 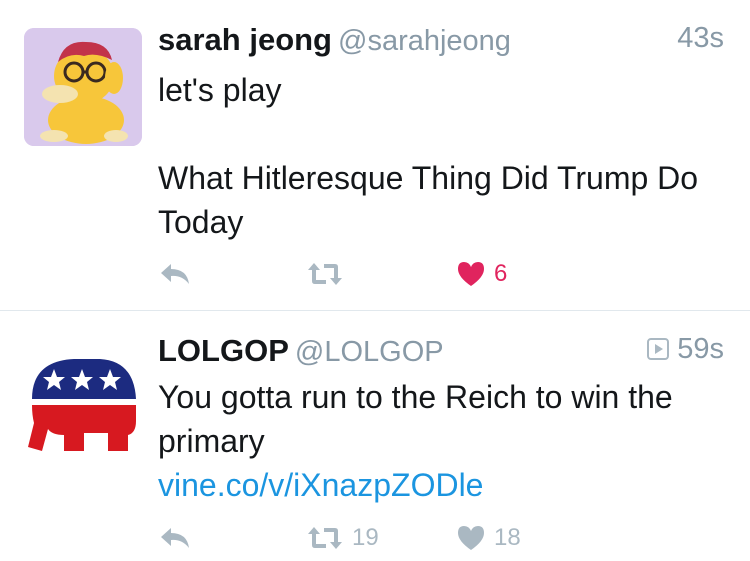 What do you see at coordinates (501, 273) in the screenshot?
I see `like-count: 6` at bounding box center [501, 273].